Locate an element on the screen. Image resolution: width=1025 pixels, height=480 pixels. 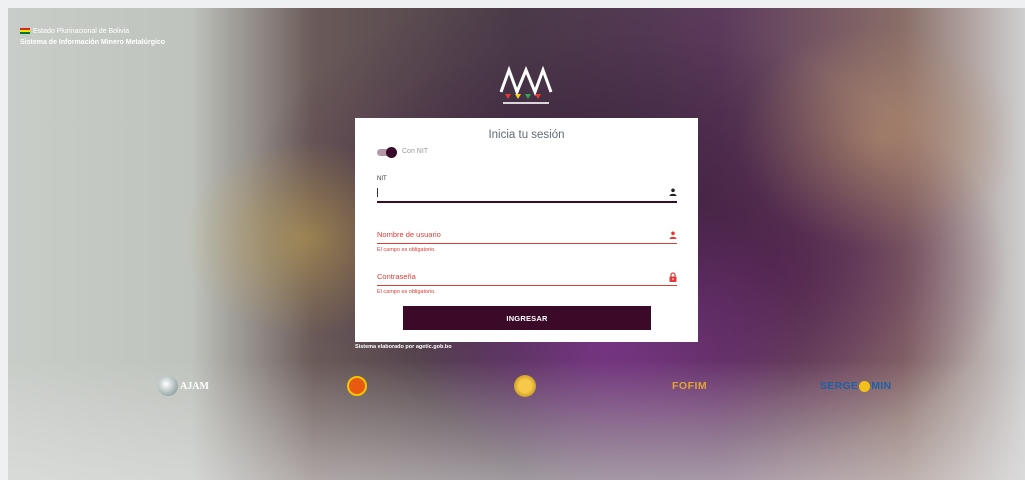
partner-emblem-icon is located at coordinates (357, 386).